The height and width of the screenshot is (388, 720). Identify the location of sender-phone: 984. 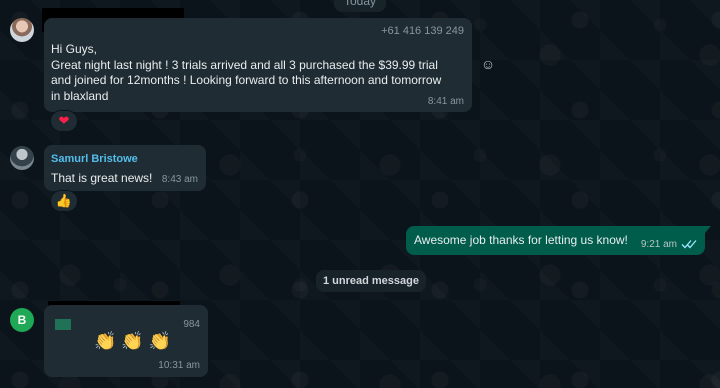
(191, 324).